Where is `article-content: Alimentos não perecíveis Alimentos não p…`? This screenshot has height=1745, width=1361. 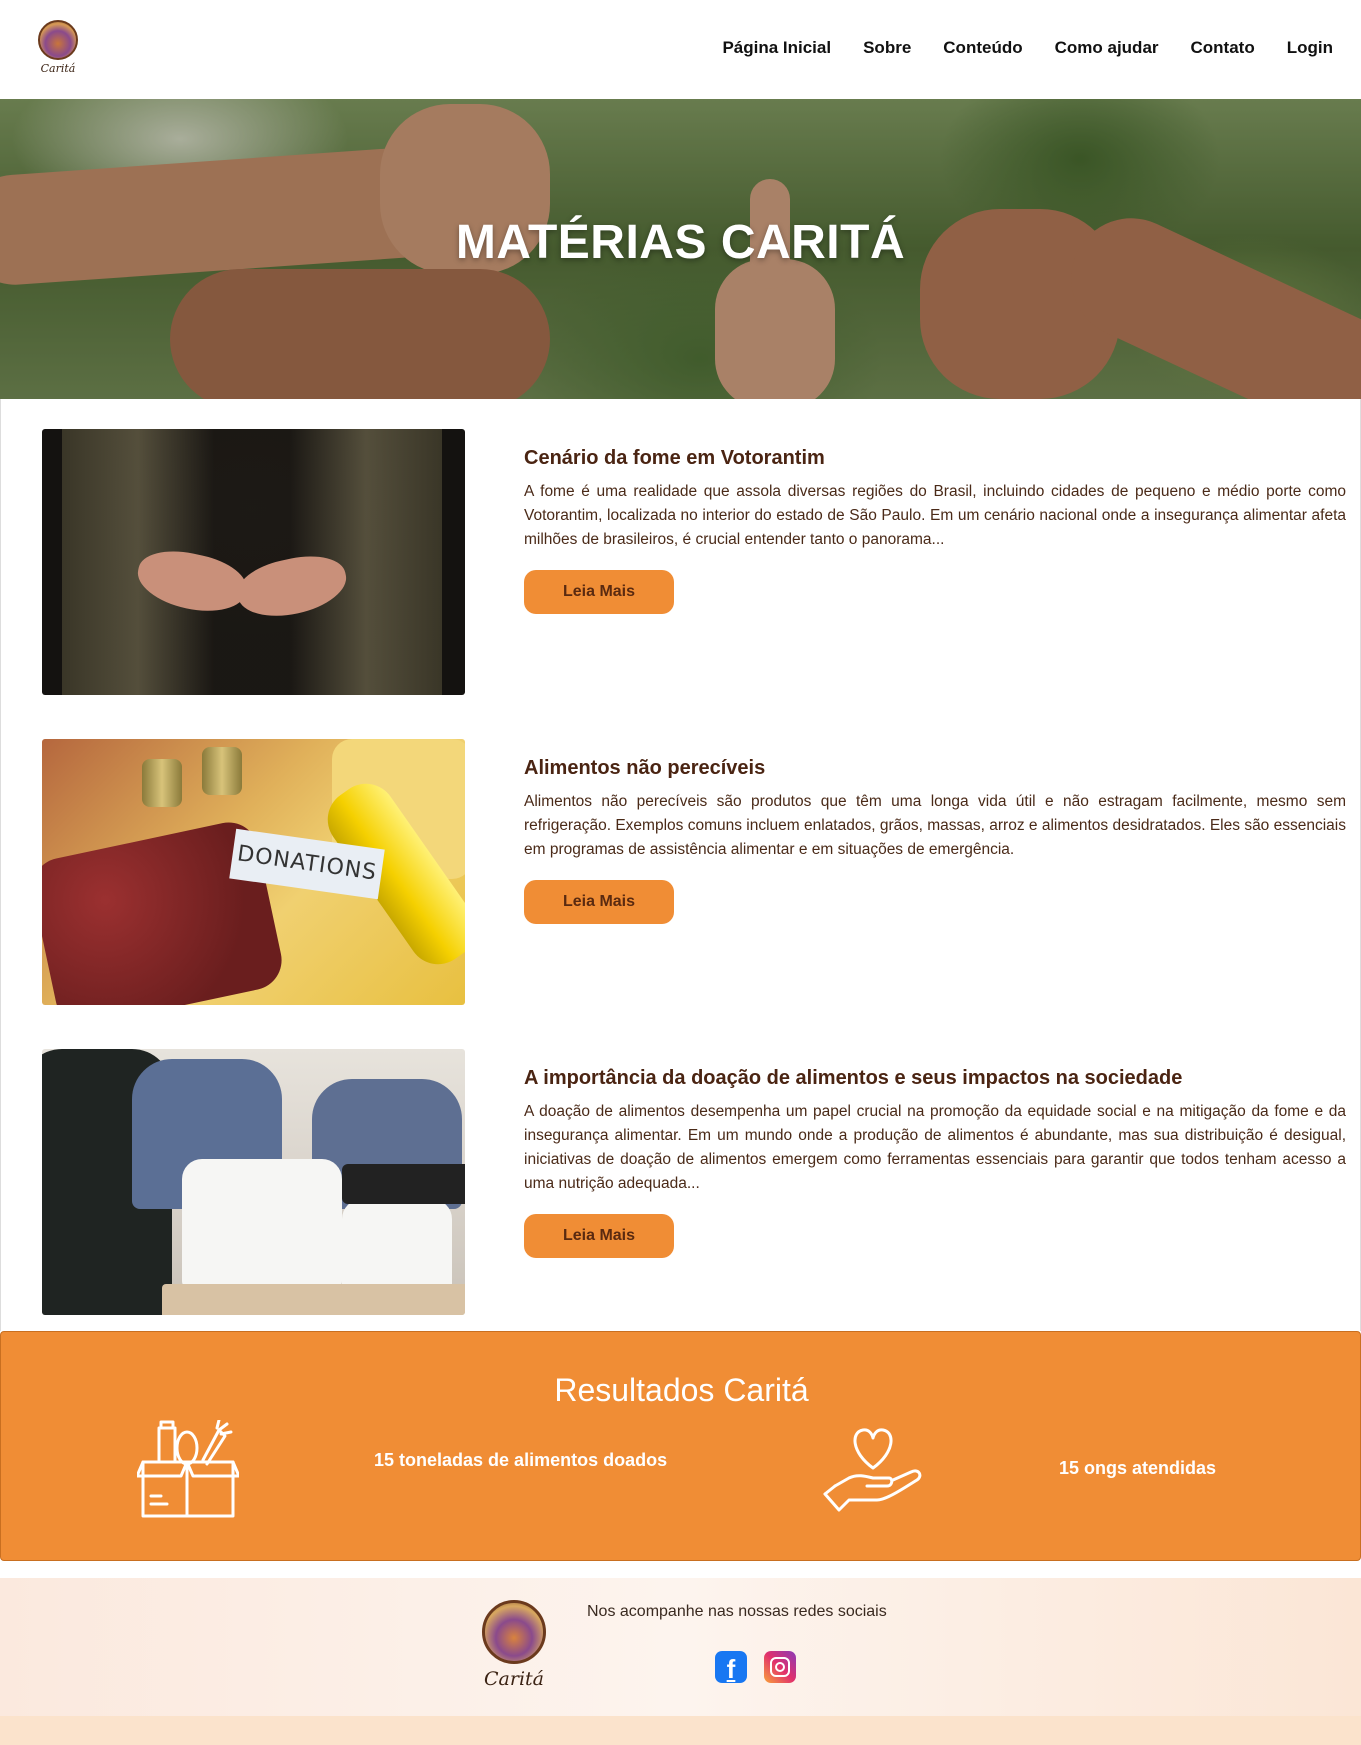 article-content: Alimentos não perecíveis Alimentos não p… is located at coordinates (935, 840).